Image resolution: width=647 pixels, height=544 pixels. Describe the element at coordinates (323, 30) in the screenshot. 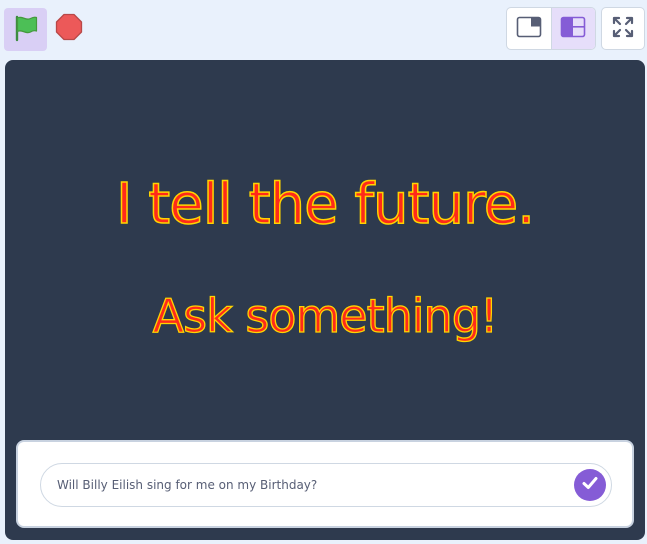

I see `stage-header` at that location.